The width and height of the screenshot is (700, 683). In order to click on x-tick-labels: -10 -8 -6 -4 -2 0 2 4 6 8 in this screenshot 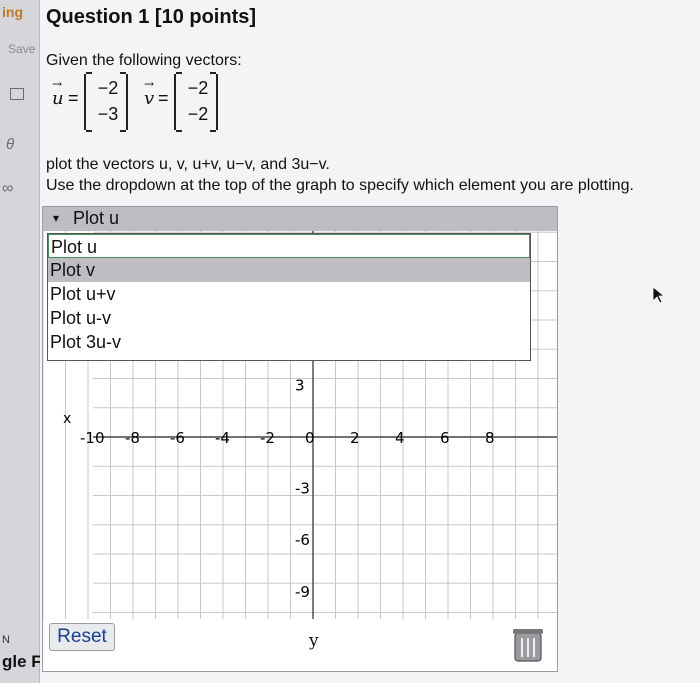, I will do `click(287, 438)`.